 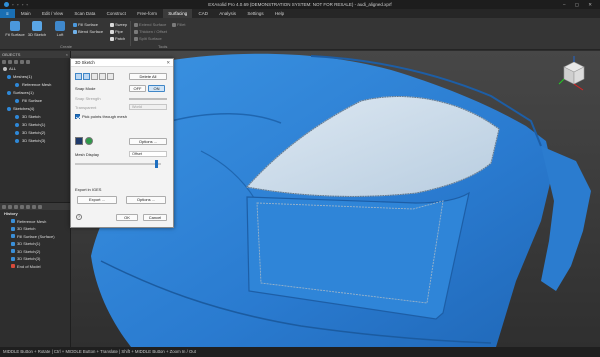 I want to click on mesh-display-select: Offset, so click(x=148, y=154).